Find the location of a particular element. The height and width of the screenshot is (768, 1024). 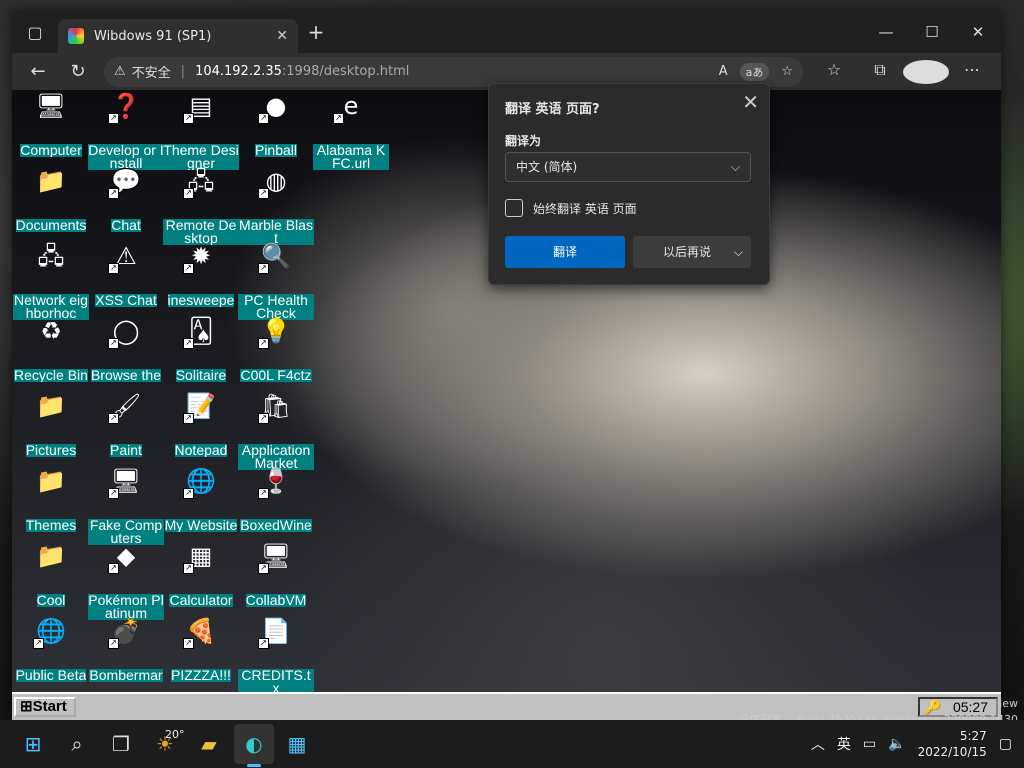

desktop-icon: 📁 Cool is located at coordinates (51, 575).